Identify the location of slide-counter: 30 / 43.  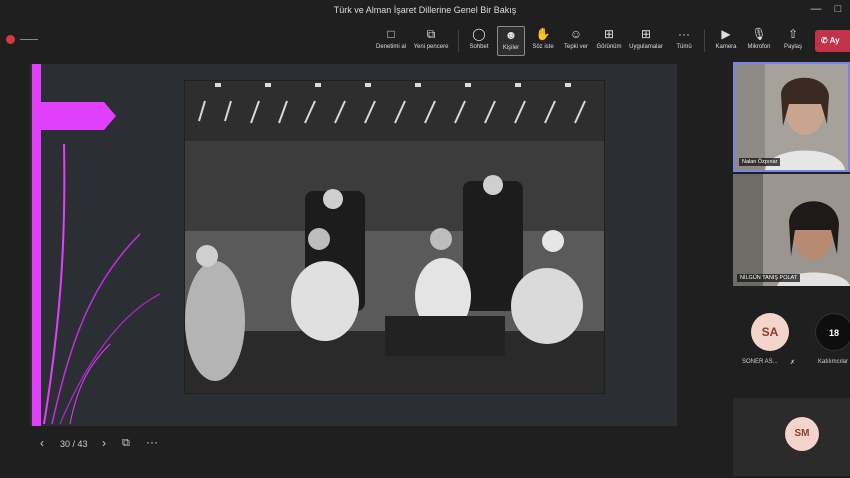
(74, 444).